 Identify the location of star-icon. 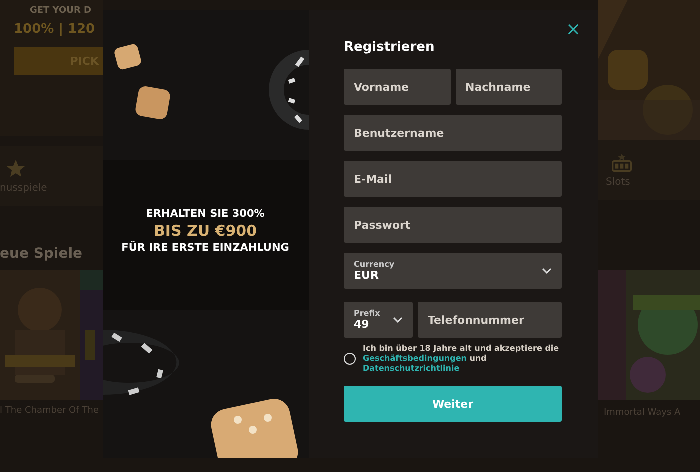
(16, 168).